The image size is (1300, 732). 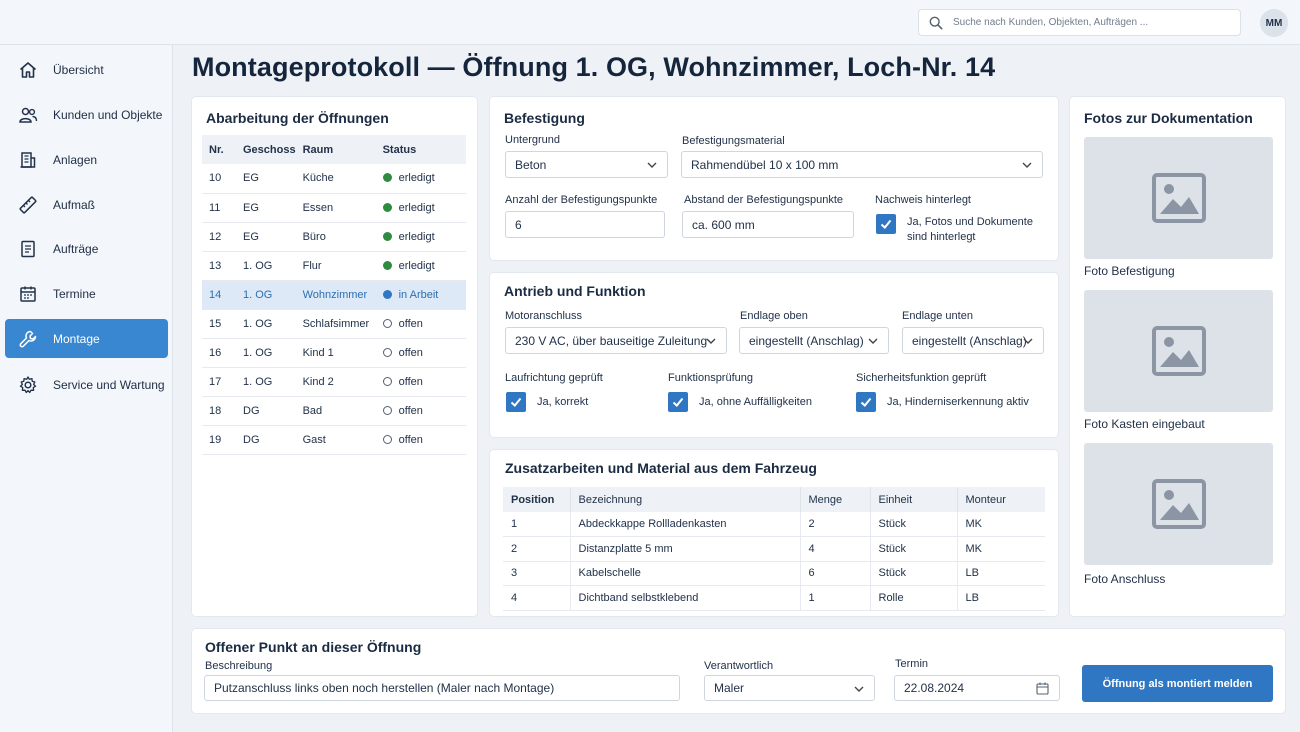 I want to click on openings-title: Abarbeitung der Öffnungen, so click(x=297, y=118).